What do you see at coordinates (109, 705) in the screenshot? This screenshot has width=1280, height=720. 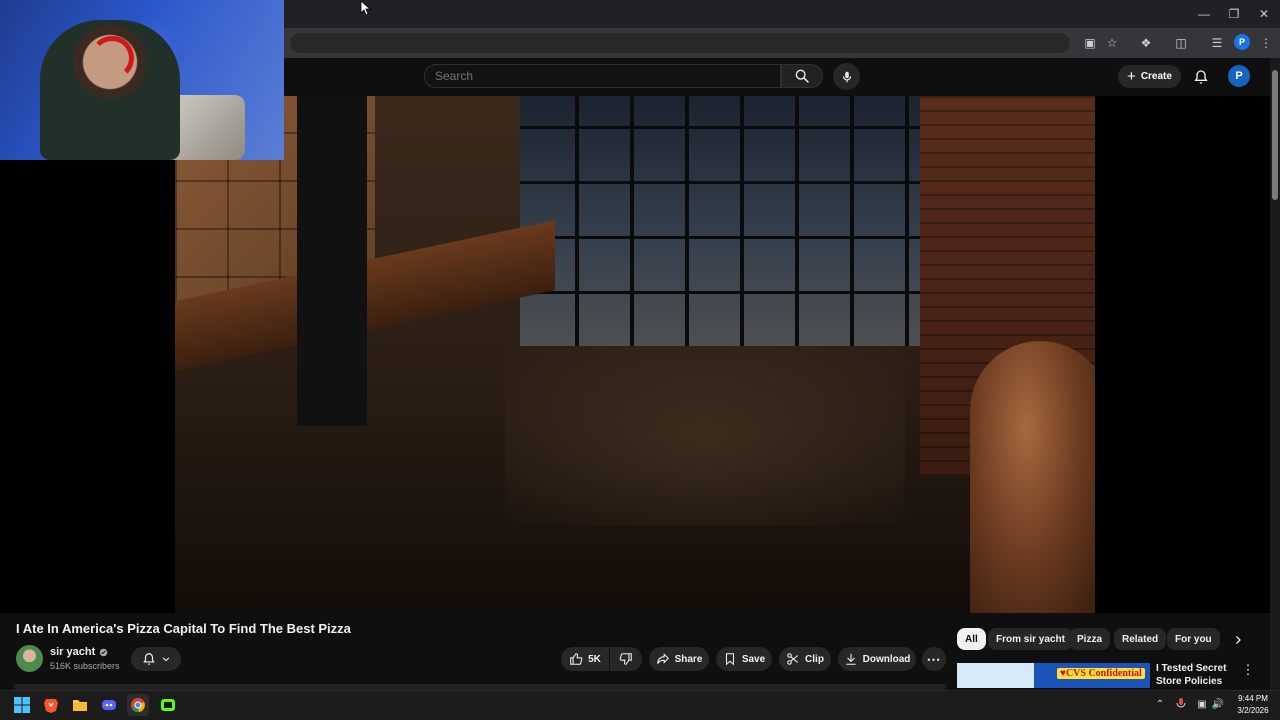 I see `discord-icon` at bounding box center [109, 705].